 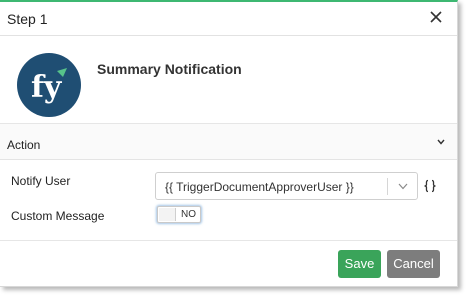 I want to click on close-icon, so click(x=436, y=17).